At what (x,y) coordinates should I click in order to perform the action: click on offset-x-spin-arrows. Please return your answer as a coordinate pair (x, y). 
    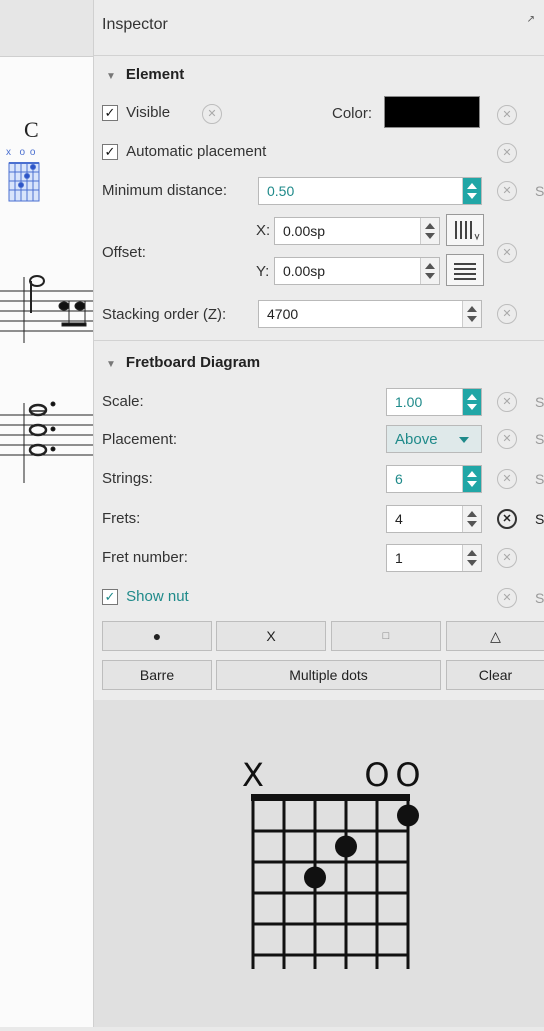
    Looking at the image, I should click on (429, 231).